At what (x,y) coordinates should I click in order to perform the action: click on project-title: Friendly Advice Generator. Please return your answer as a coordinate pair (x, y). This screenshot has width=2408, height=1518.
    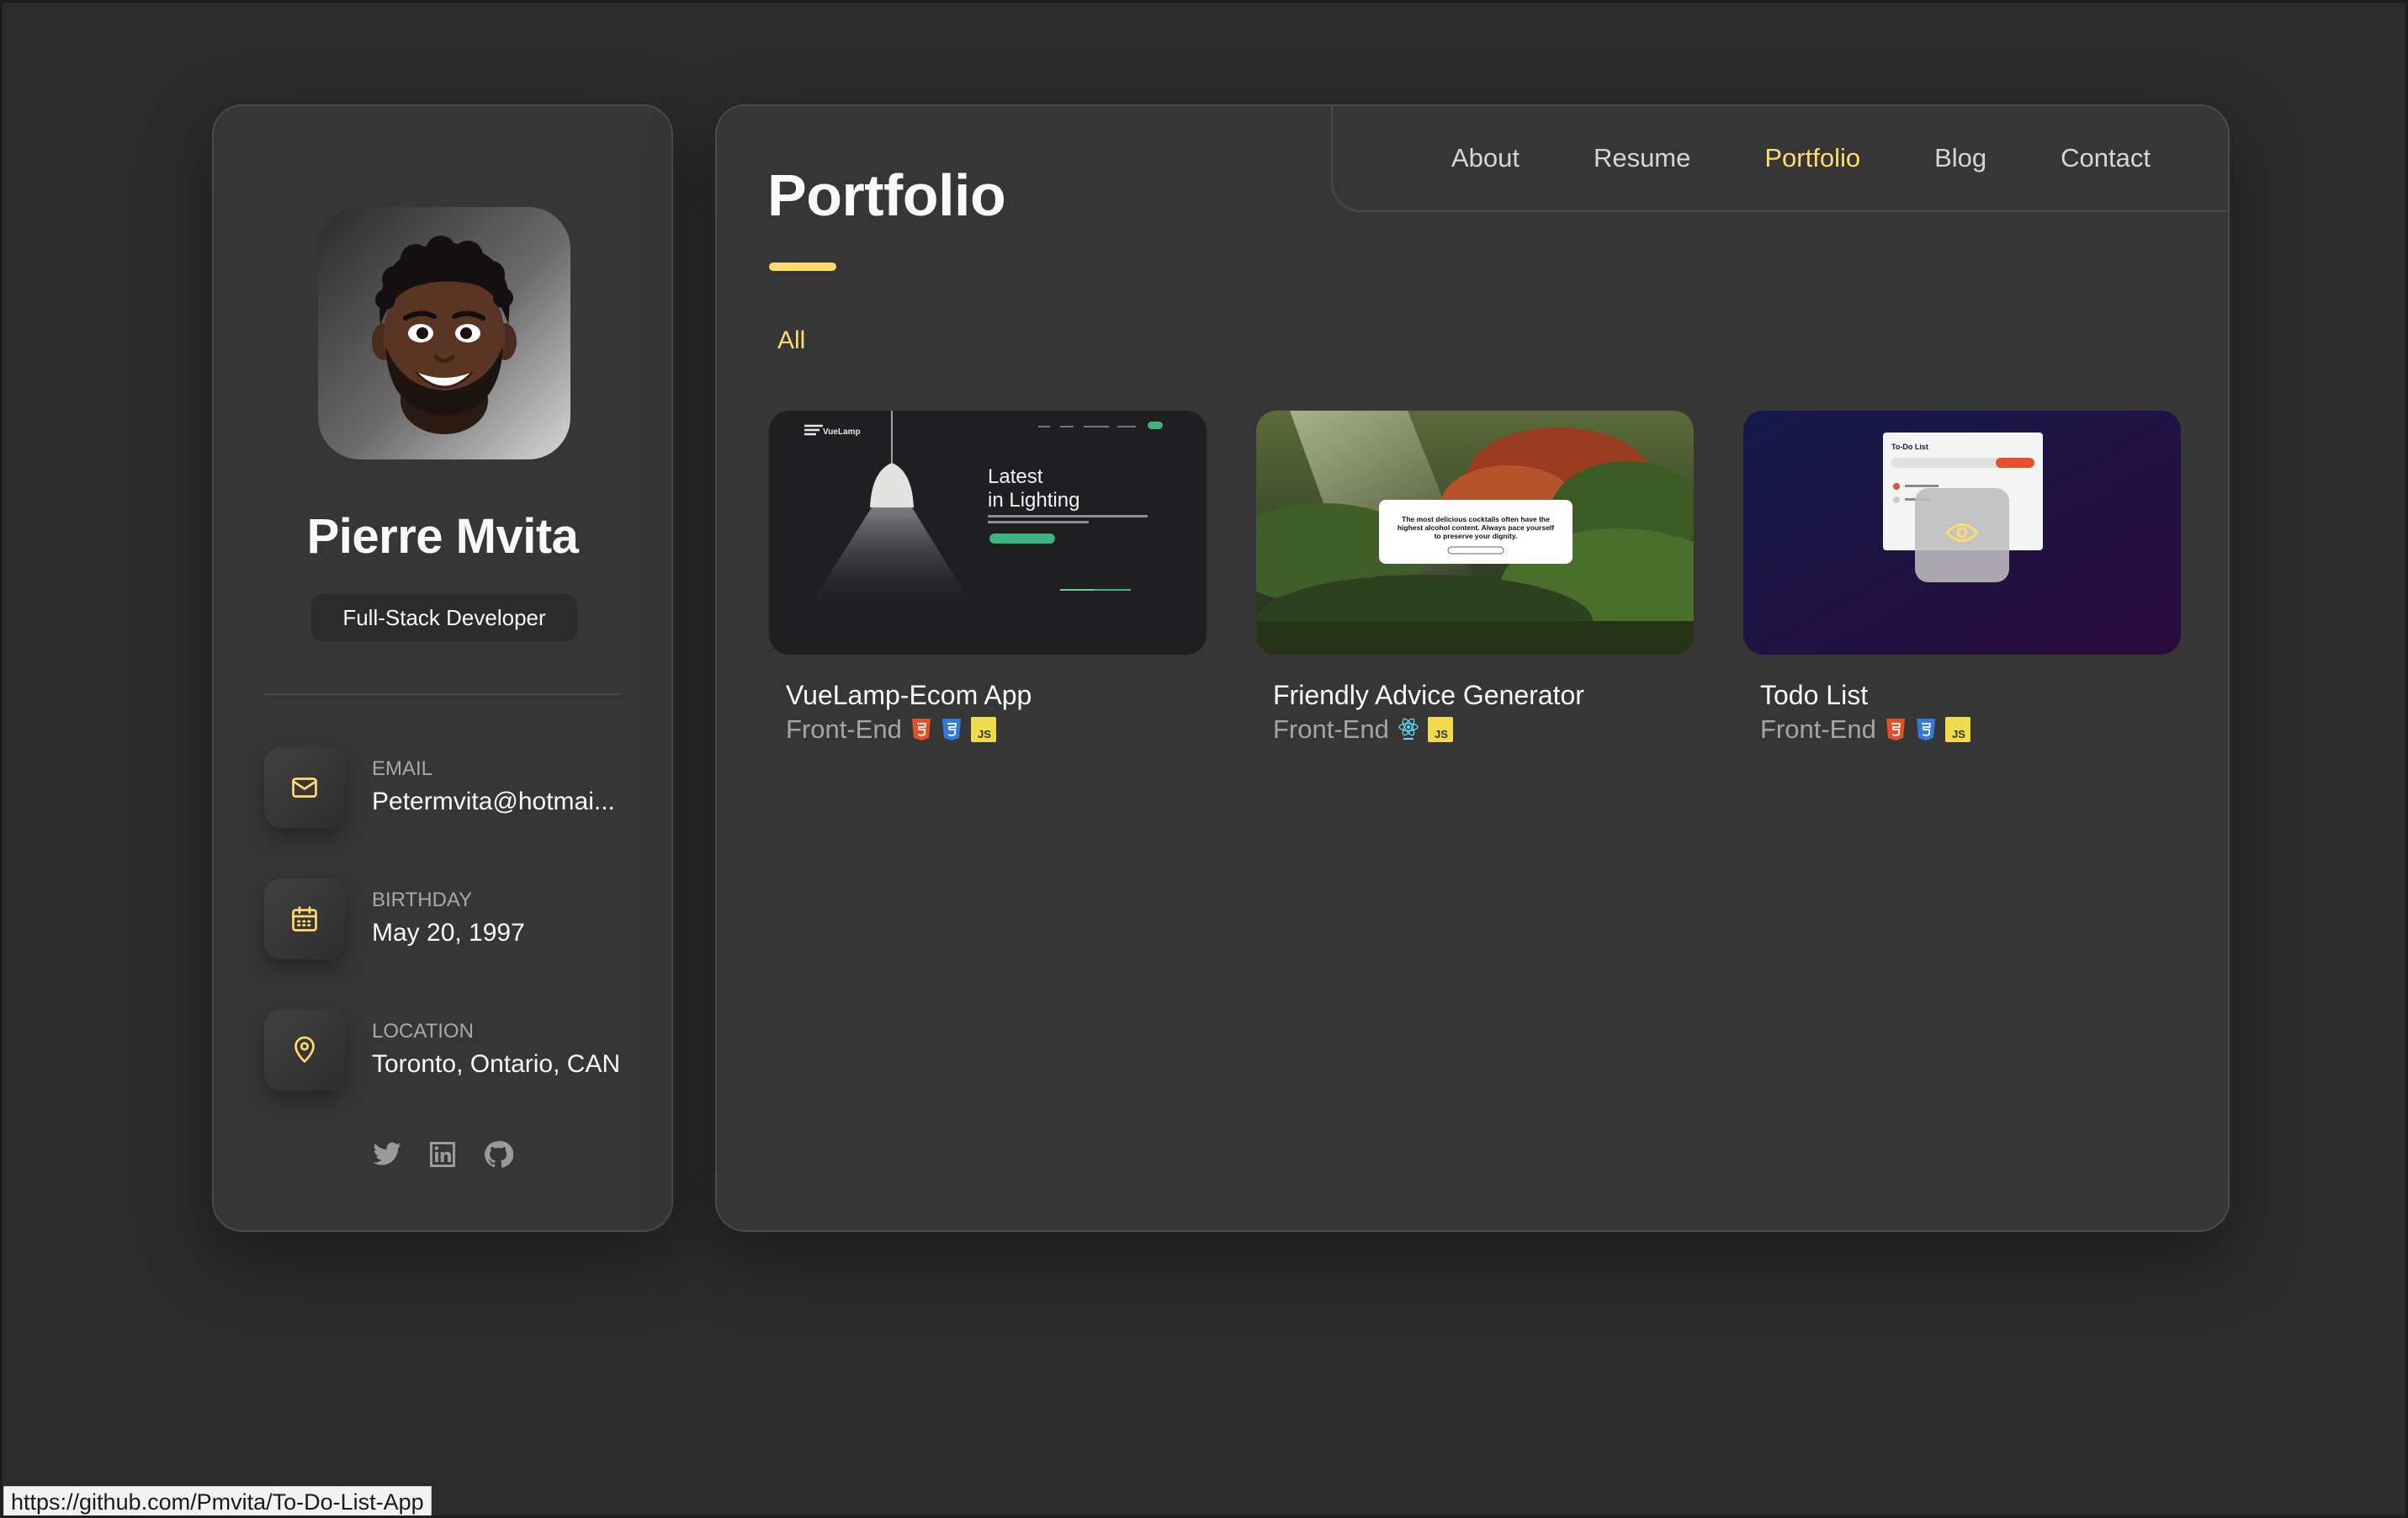
    Looking at the image, I should click on (1483, 695).